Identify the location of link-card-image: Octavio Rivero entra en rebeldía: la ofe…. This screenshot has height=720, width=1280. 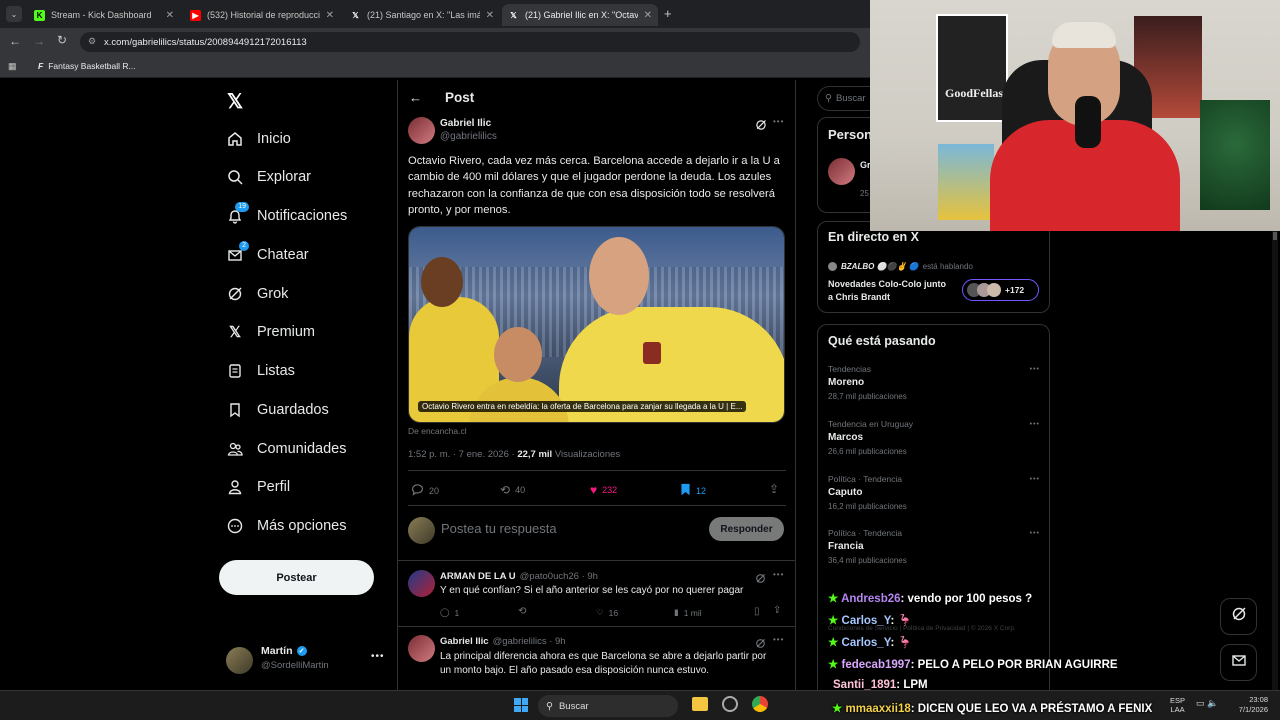
(596, 324).